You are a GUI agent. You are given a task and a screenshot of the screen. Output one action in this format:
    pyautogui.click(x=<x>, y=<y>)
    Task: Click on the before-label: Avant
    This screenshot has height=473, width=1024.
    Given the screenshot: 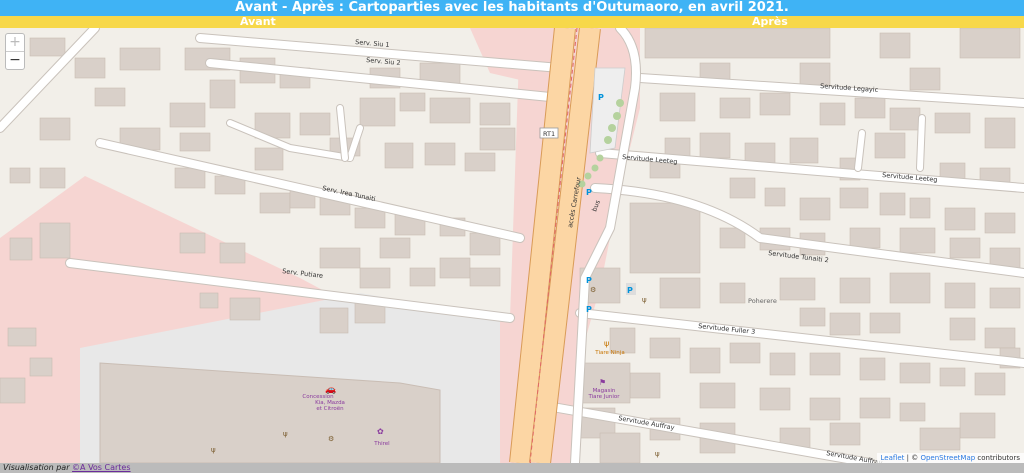 What is the action you would take?
    pyautogui.click(x=258, y=21)
    